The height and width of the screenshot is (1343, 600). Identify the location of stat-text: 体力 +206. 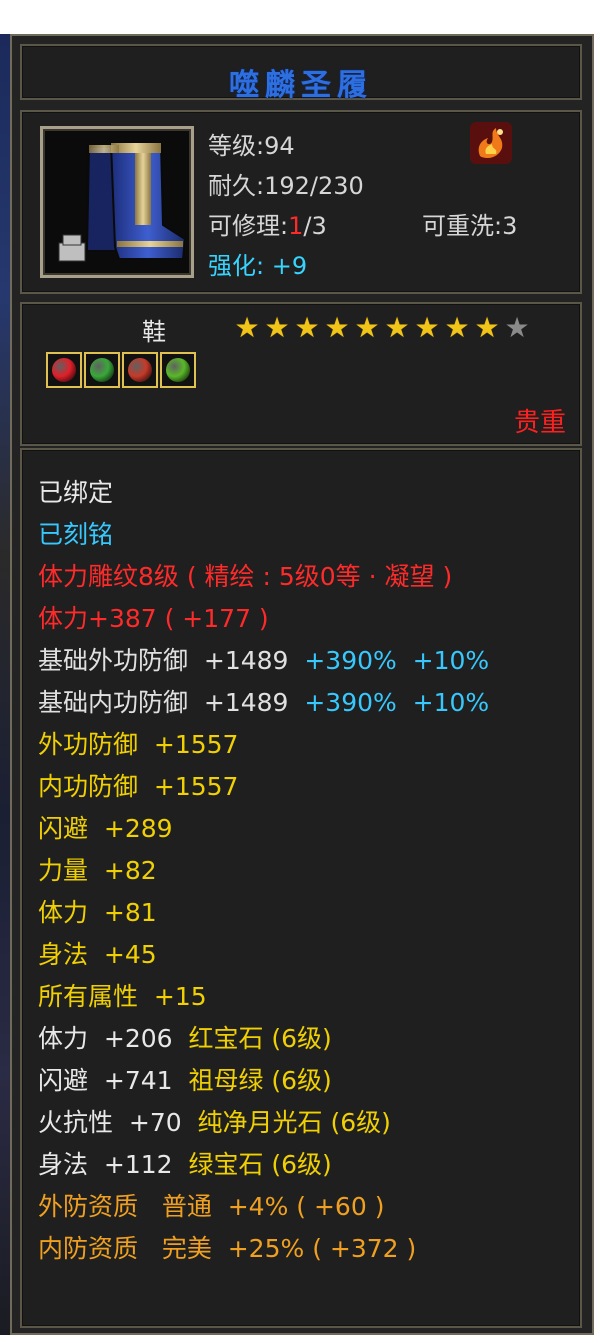
(113, 1038).